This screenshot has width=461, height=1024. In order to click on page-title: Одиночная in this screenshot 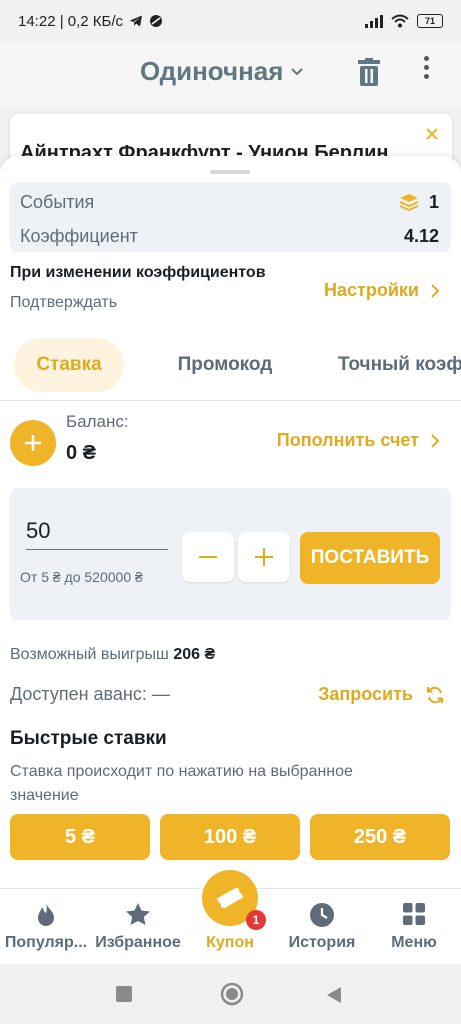, I will do `click(212, 71)`.